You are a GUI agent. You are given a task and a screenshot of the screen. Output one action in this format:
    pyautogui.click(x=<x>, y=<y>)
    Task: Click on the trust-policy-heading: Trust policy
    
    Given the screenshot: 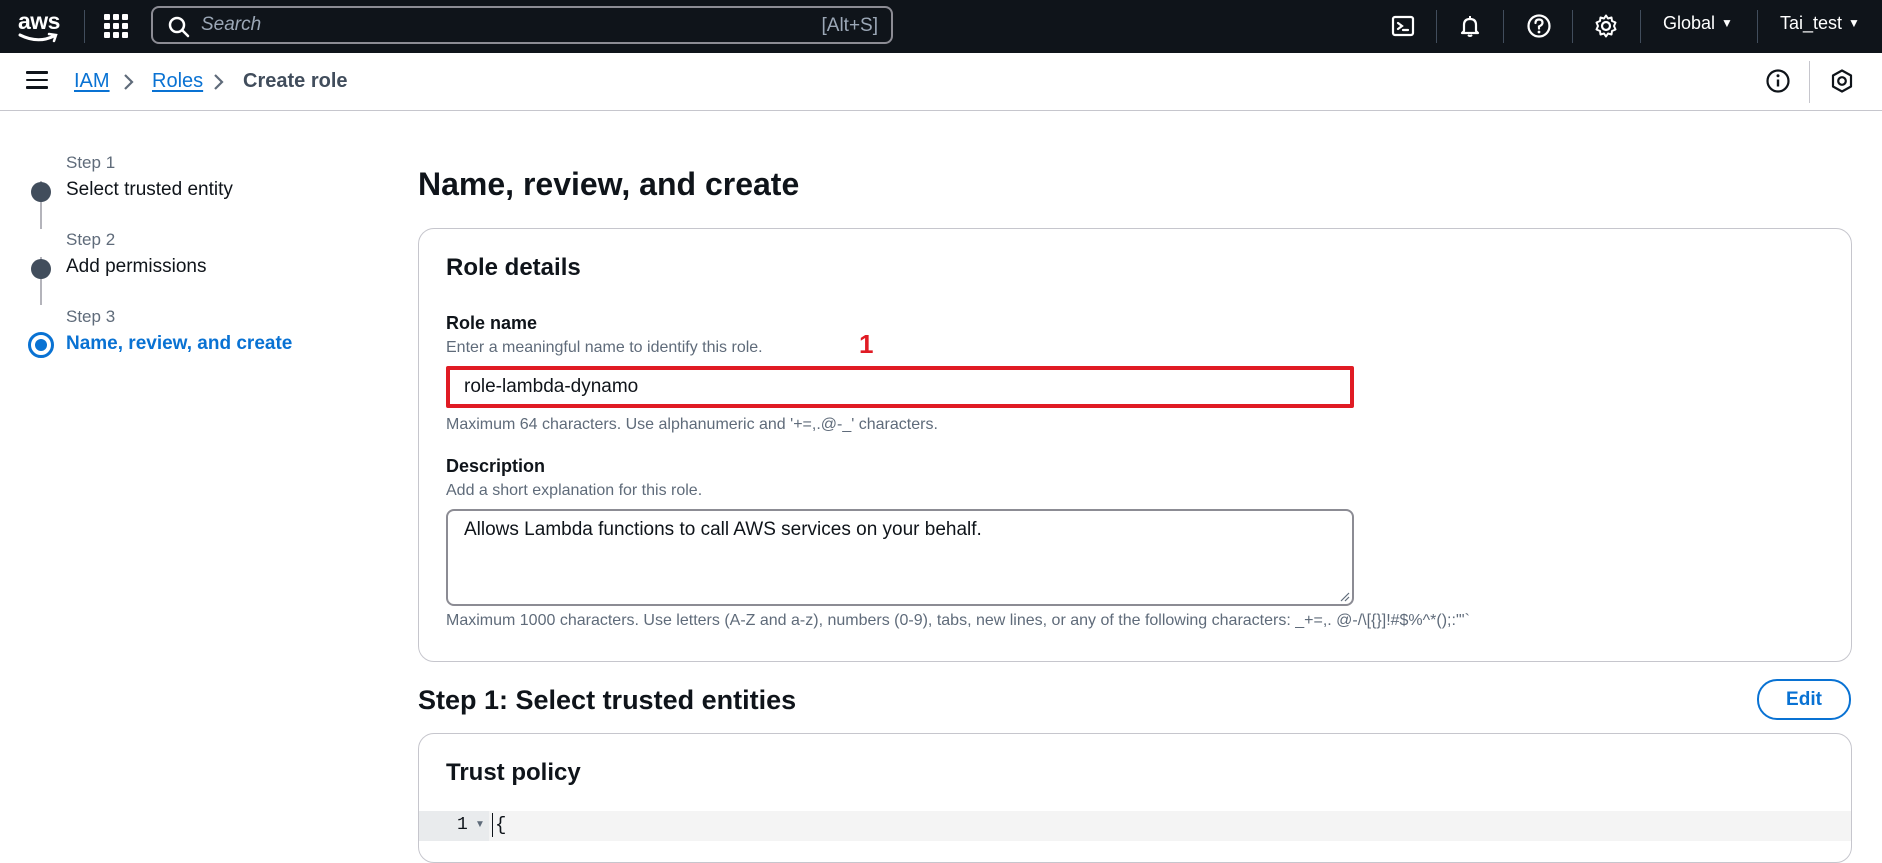 What is the action you would take?
    pyautogui.click(x=513, y=772)
    